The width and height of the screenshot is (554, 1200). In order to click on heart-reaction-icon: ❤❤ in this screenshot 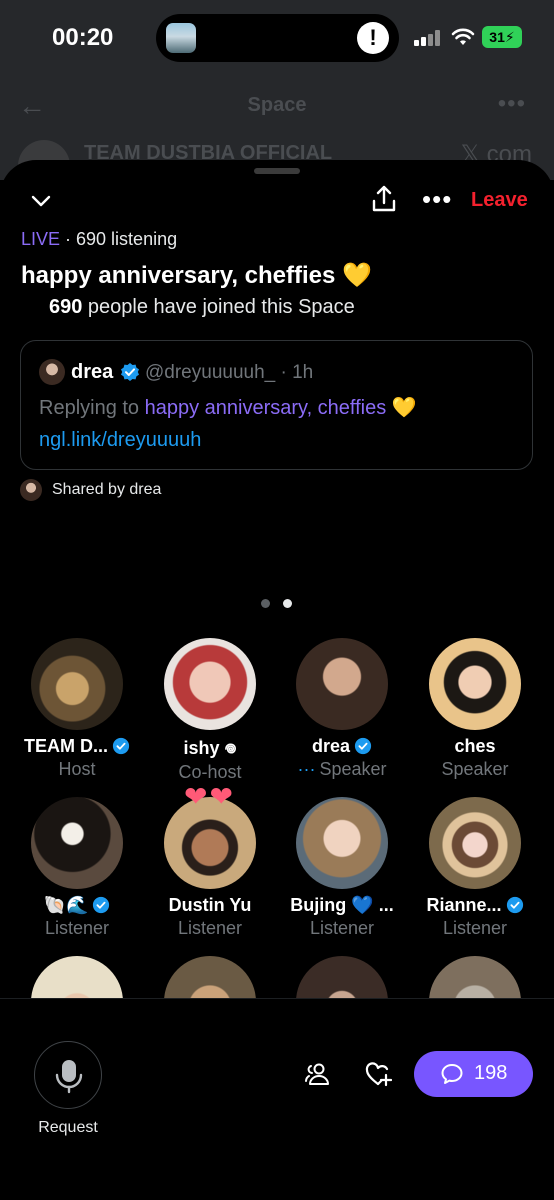, I will do `click(209, 796)`.